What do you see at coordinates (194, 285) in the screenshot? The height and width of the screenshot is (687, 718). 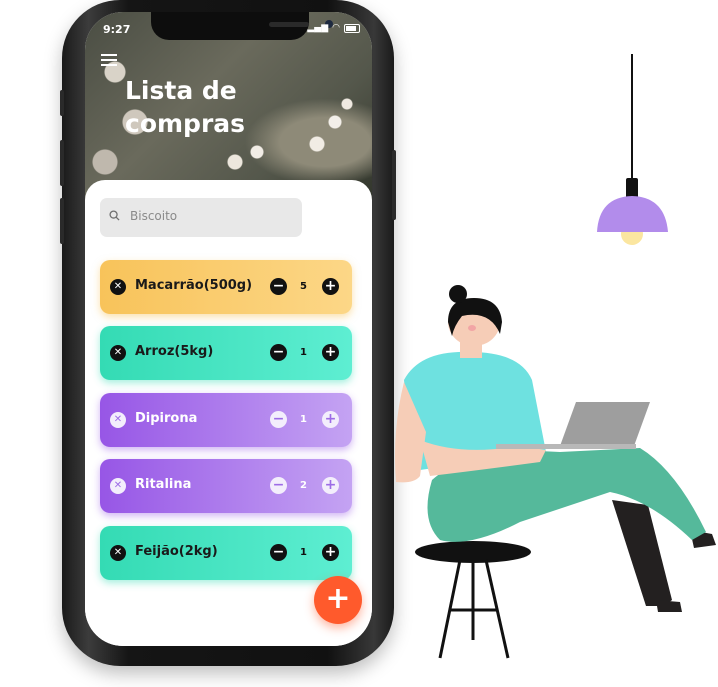 I see `item-name: Macarrão(500g)` at bounding box center [194, 285].